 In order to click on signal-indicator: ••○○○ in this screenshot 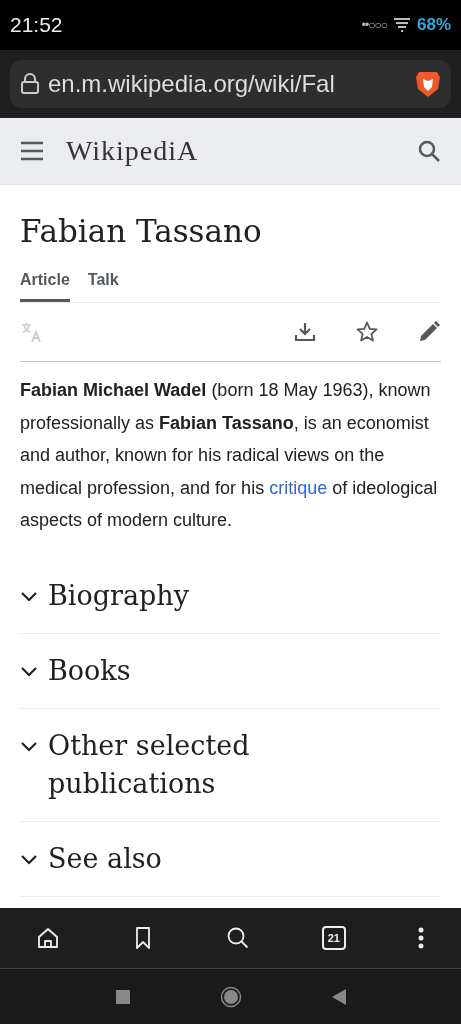, I will do `click(374, 25)`.